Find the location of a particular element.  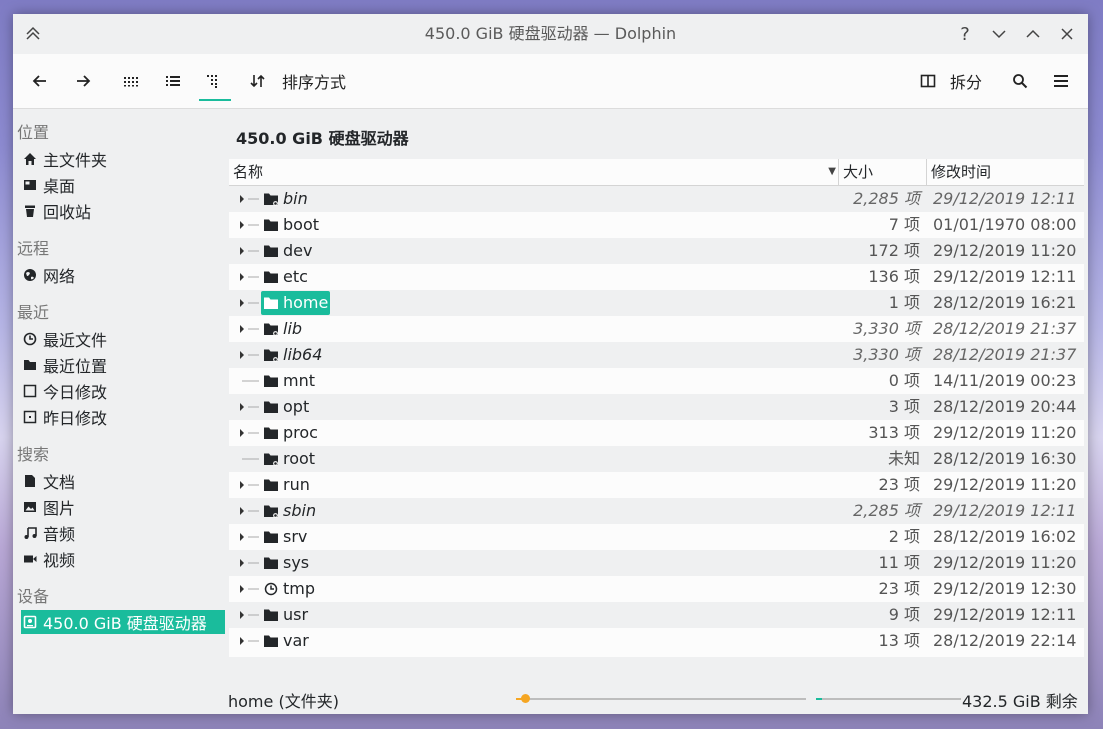

file-name: bin is located at coordinates (295, 198).